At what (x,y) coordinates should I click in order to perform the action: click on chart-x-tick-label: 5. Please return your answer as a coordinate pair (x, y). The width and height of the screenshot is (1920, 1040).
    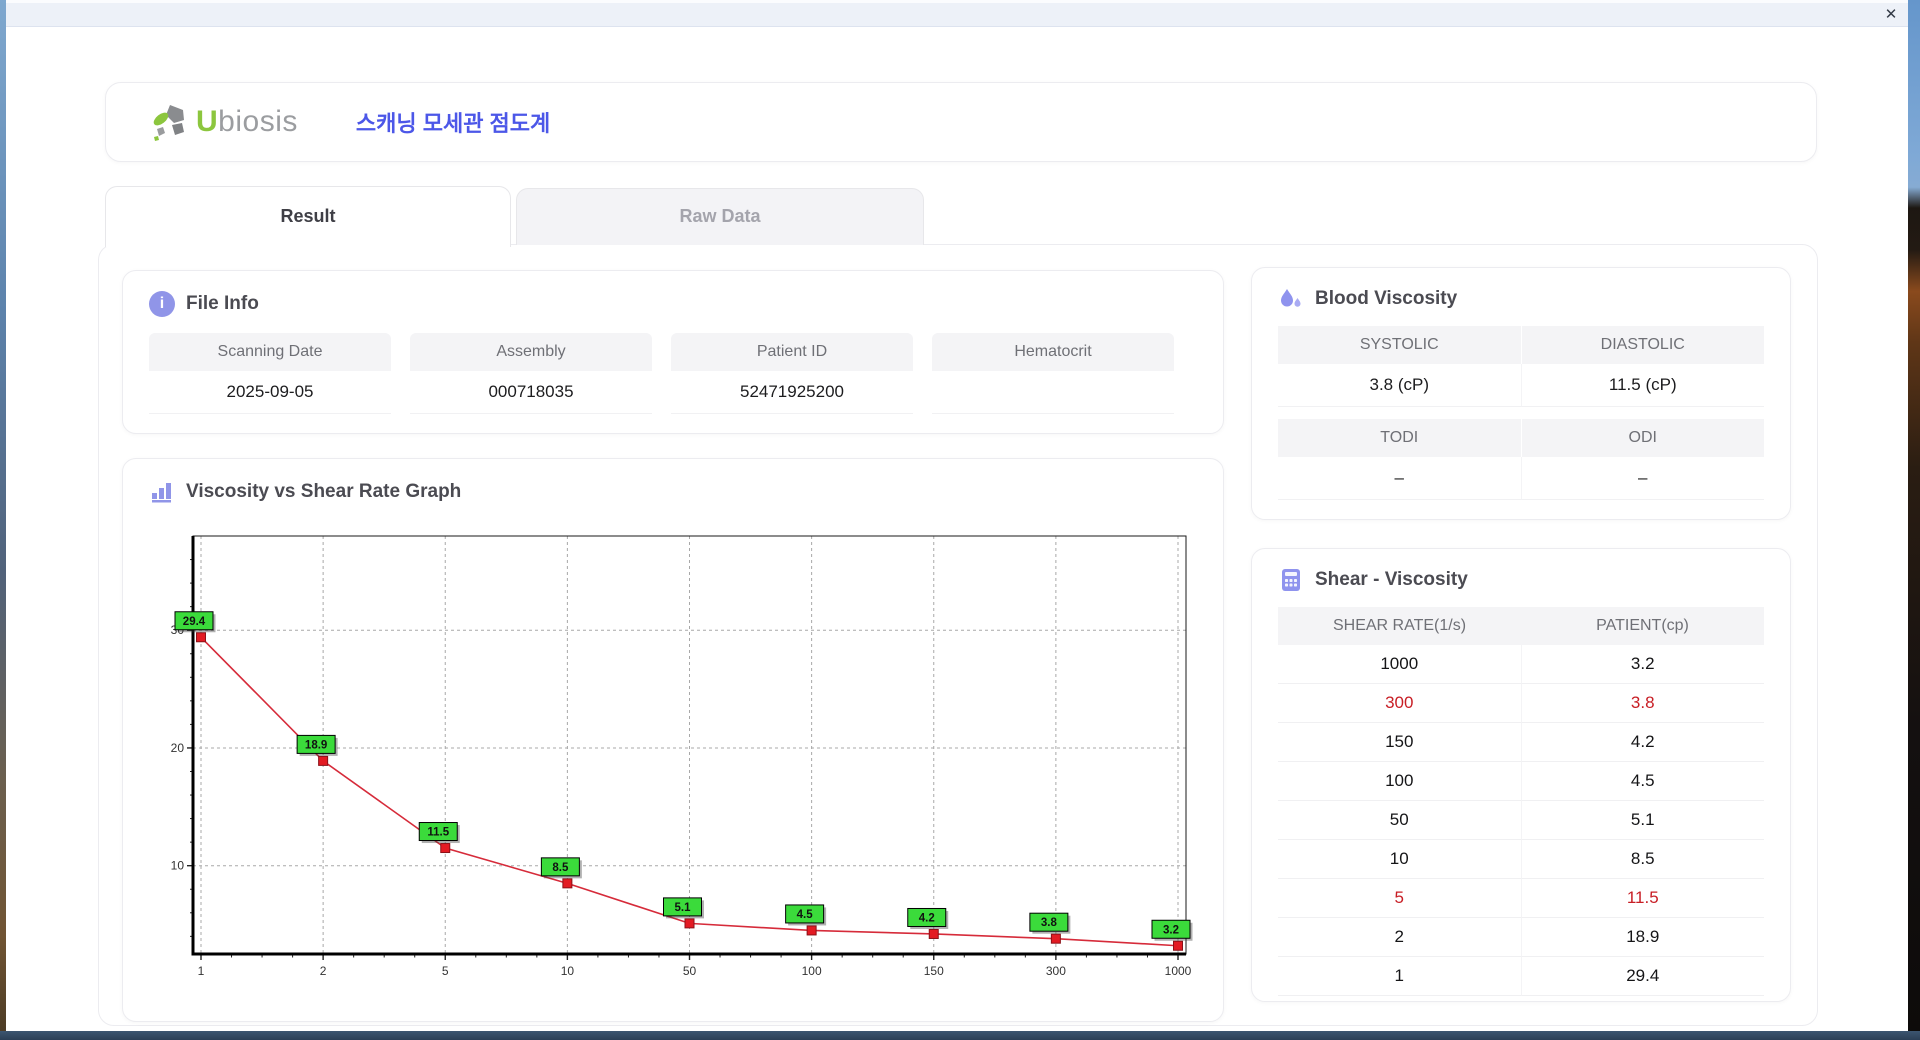
    Looking at the image, I should click on (445, 971).